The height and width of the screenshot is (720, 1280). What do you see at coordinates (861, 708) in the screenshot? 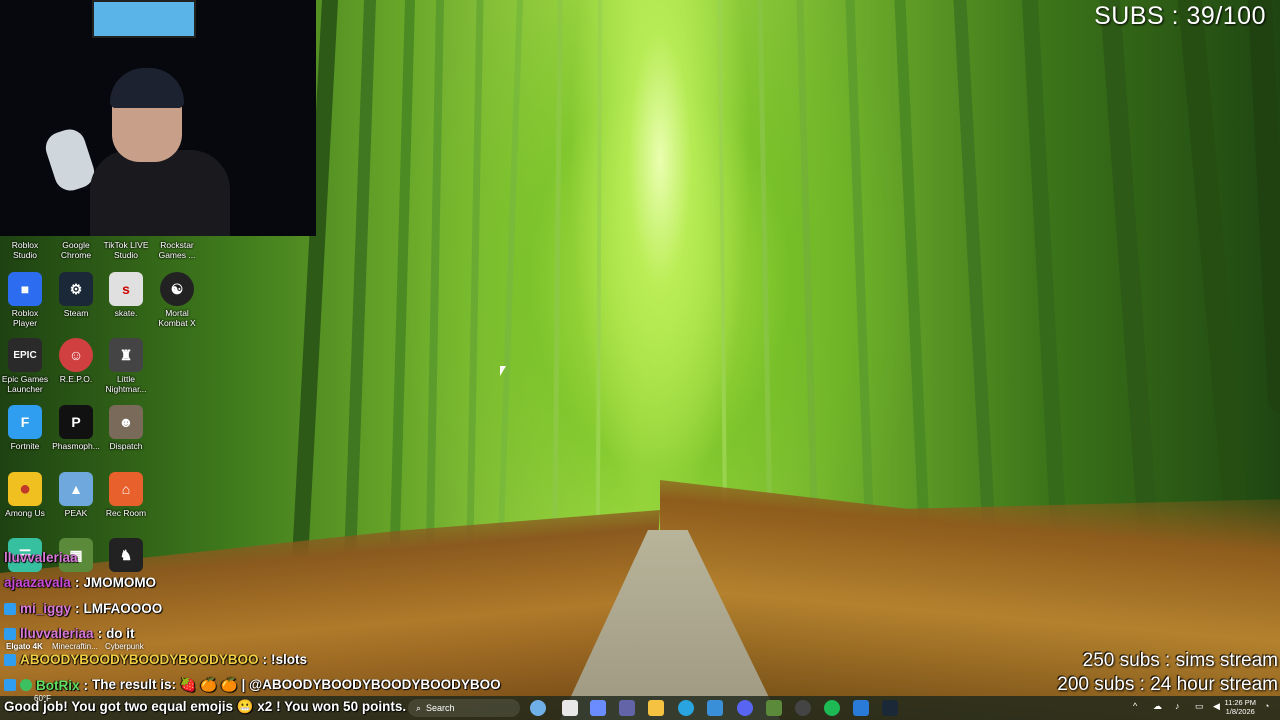
I see `photos-icon` at bounding box center [861, 708].